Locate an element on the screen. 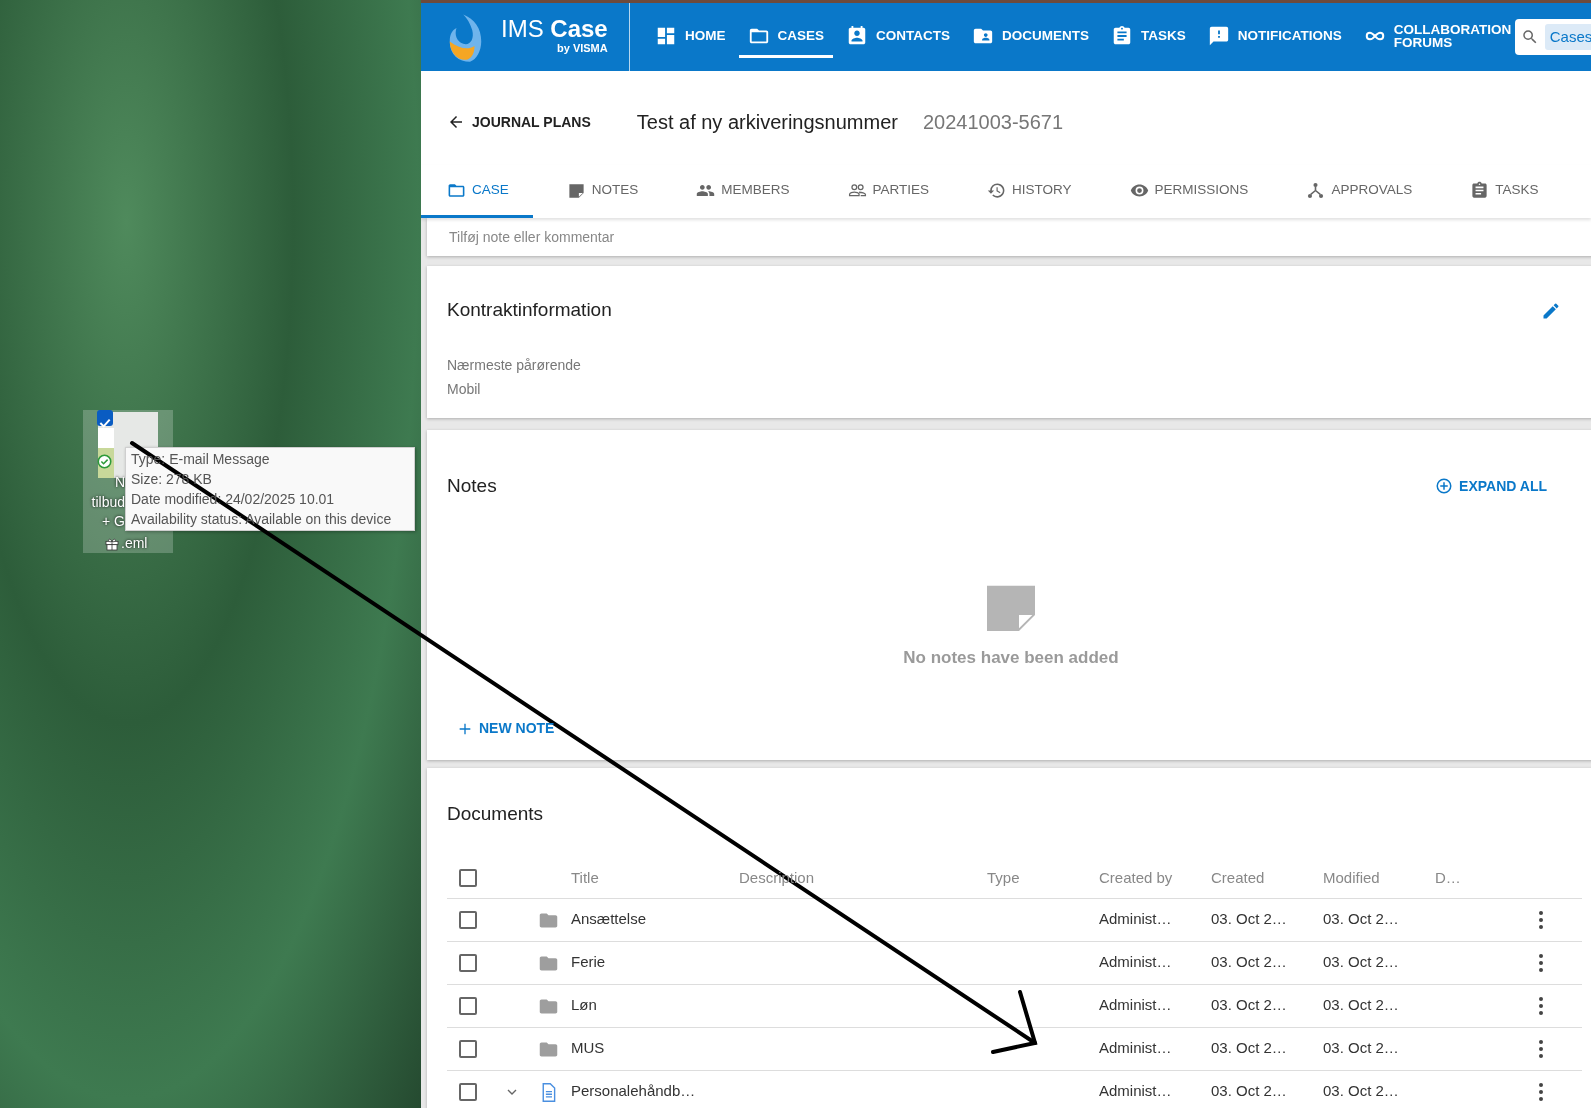 Image resolution: width=1591 pixels, height=1108 pixels. case-number: 20241003-5671 is located at coordinates (993, 122).